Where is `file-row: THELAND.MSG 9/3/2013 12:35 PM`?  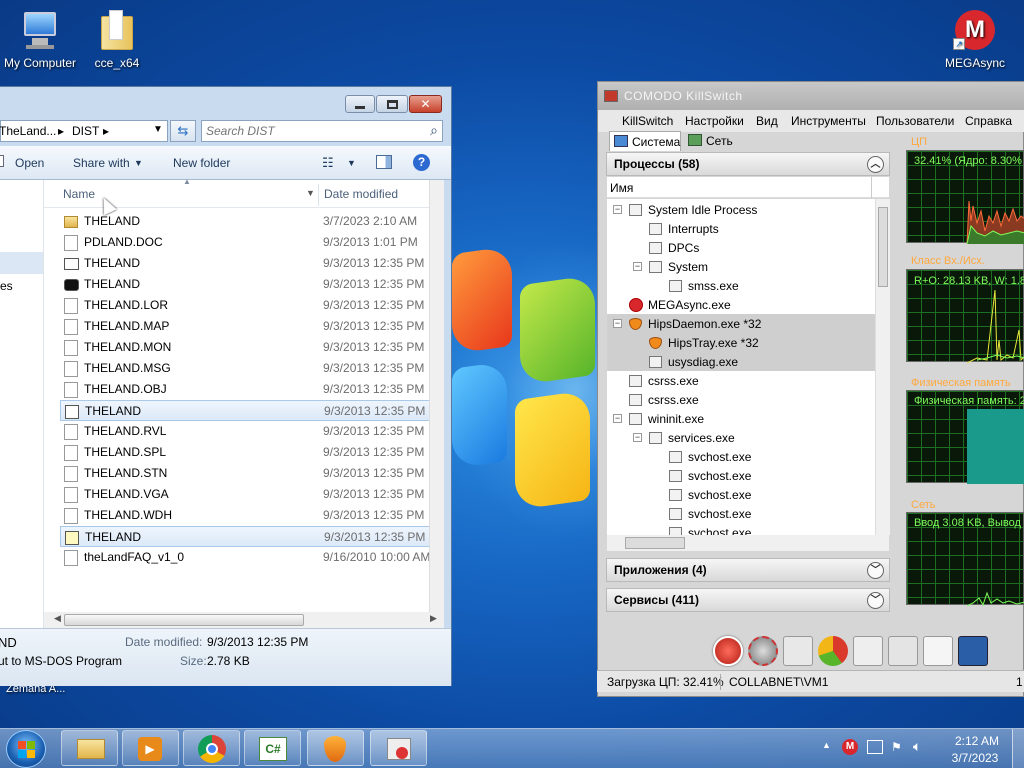 file-row: THELAND.MSG 9/3/2013 12:35 PM is located at coordinates (252, 368).